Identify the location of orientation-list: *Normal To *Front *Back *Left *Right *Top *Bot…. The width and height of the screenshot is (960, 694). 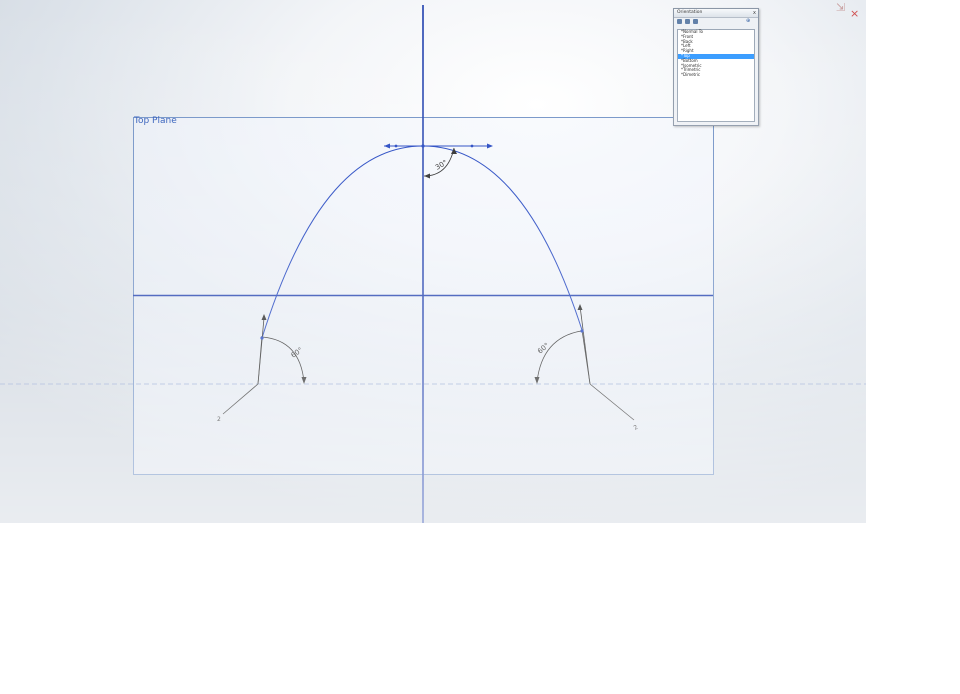
(716, 75).